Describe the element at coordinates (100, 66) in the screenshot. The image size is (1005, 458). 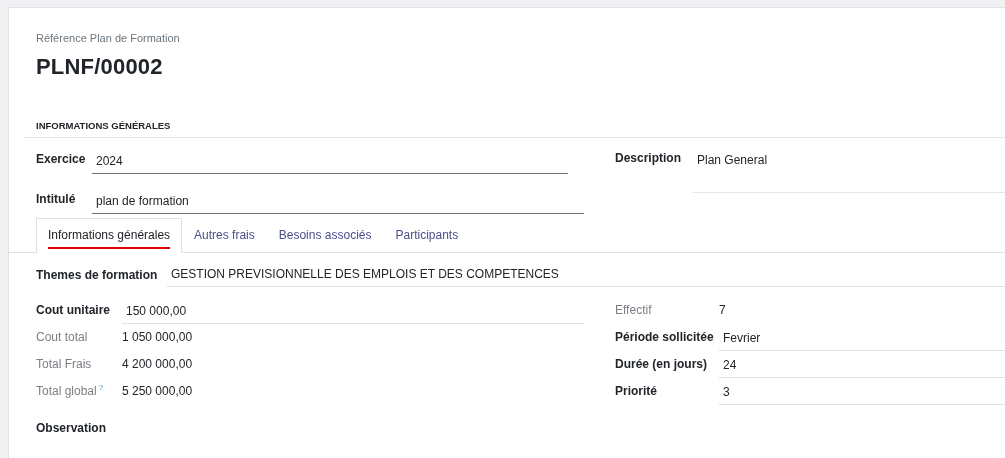
I see `reference-title: PLNF/00002` at that location.